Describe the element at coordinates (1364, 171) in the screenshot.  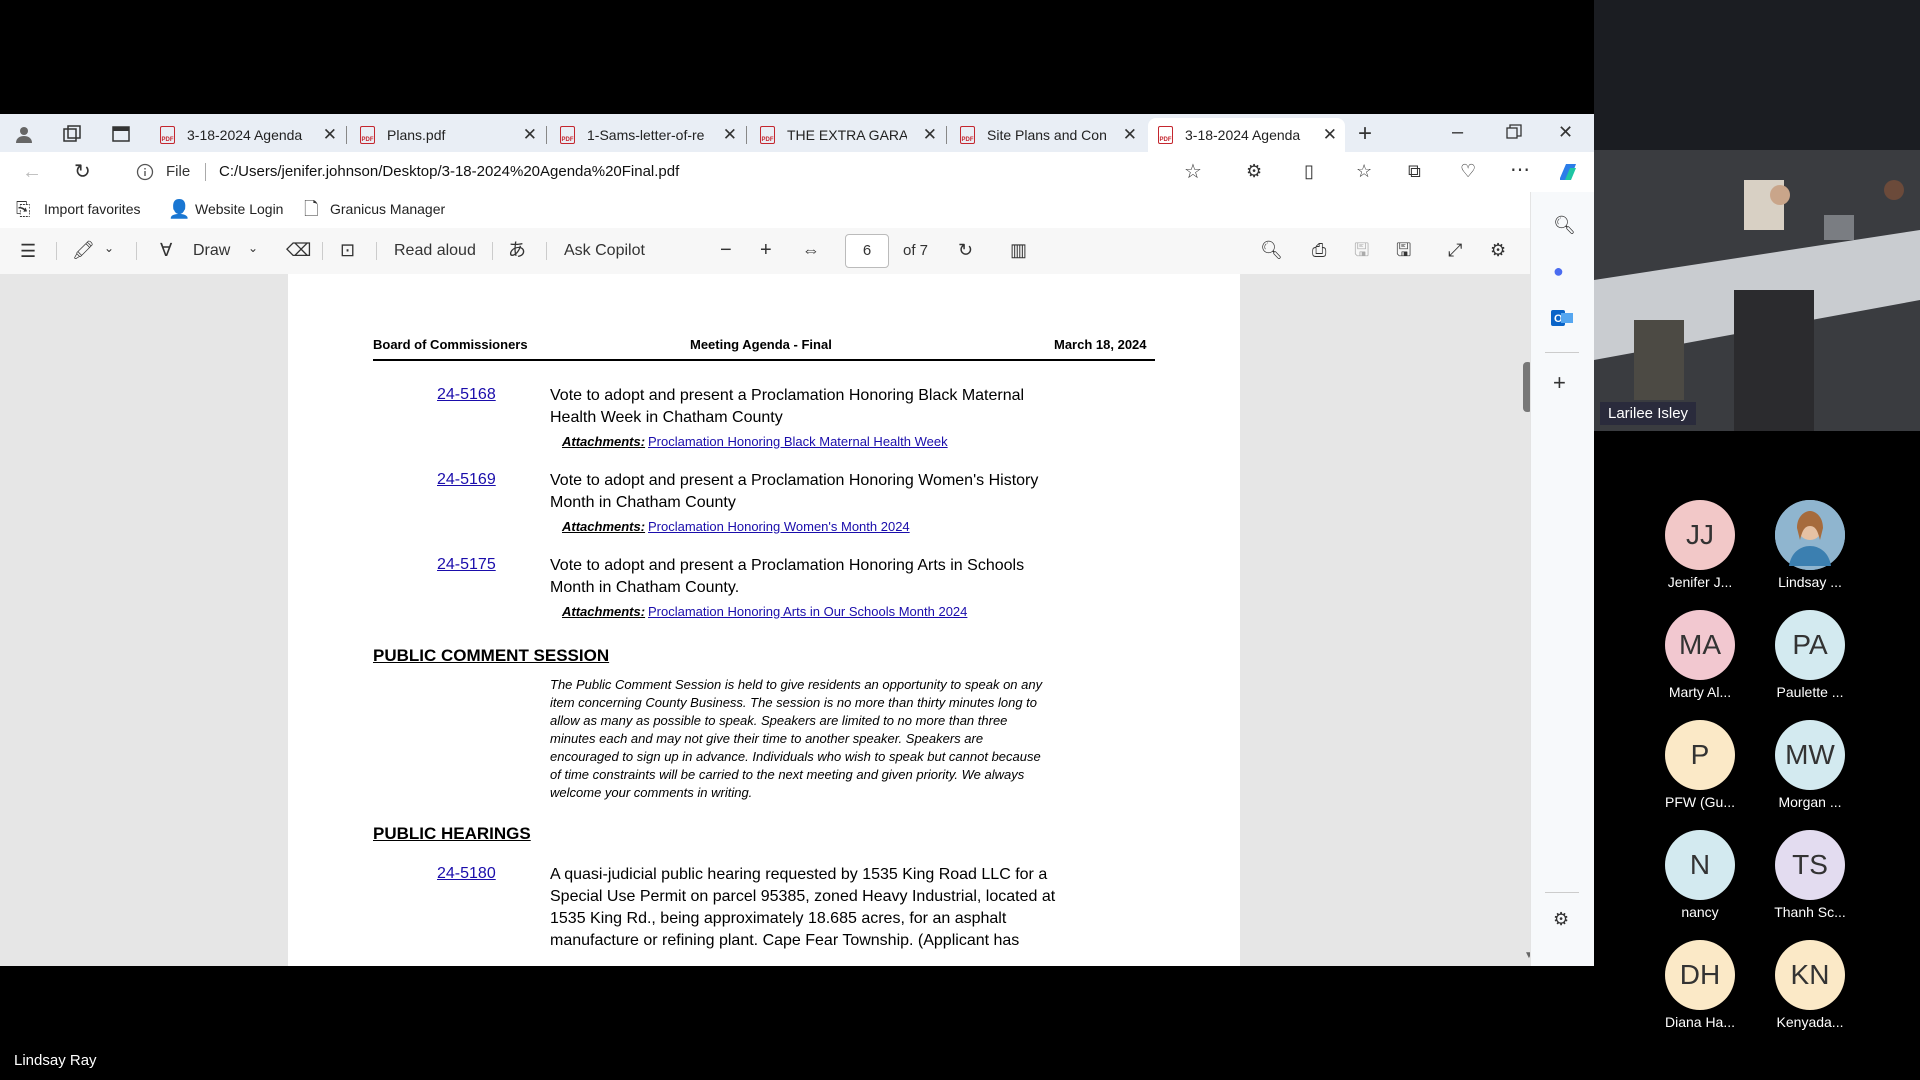
I see `favorites-icon: ☆` at that location.